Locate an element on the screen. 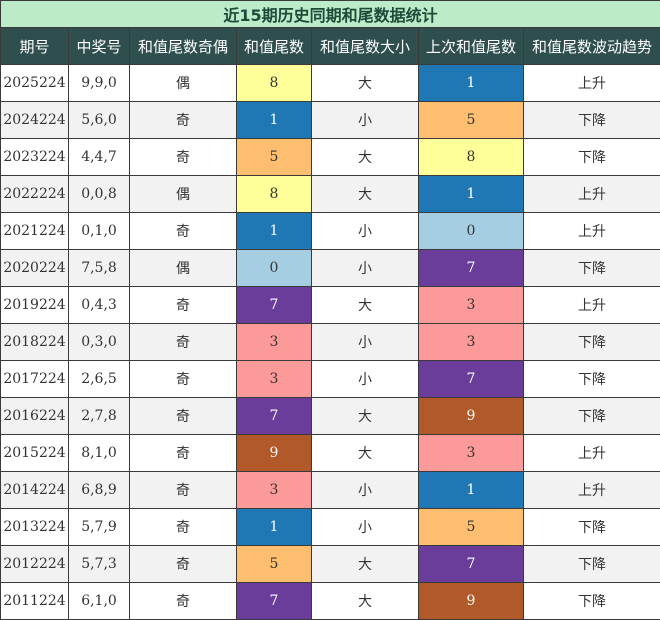 This screenshot has height=620, width=660. header-tail: 和值尾数 is located at coordinates (274, 46).